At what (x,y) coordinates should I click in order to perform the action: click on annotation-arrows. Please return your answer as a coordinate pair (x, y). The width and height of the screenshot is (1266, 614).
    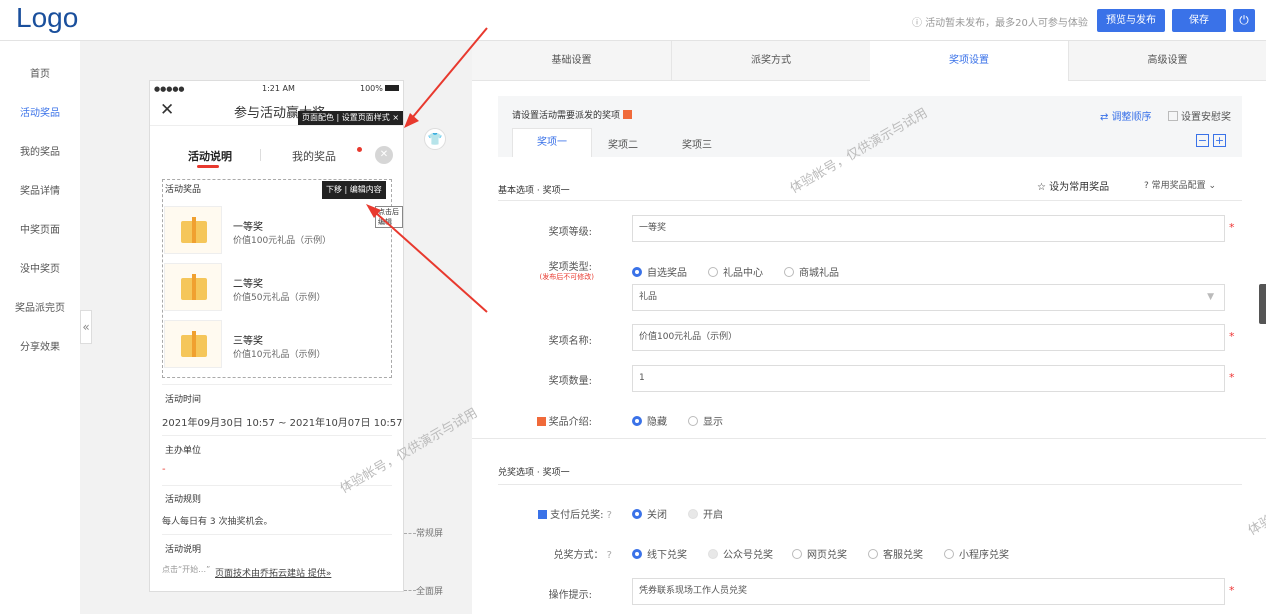
    Looking at the image, I should click on (427, 170).